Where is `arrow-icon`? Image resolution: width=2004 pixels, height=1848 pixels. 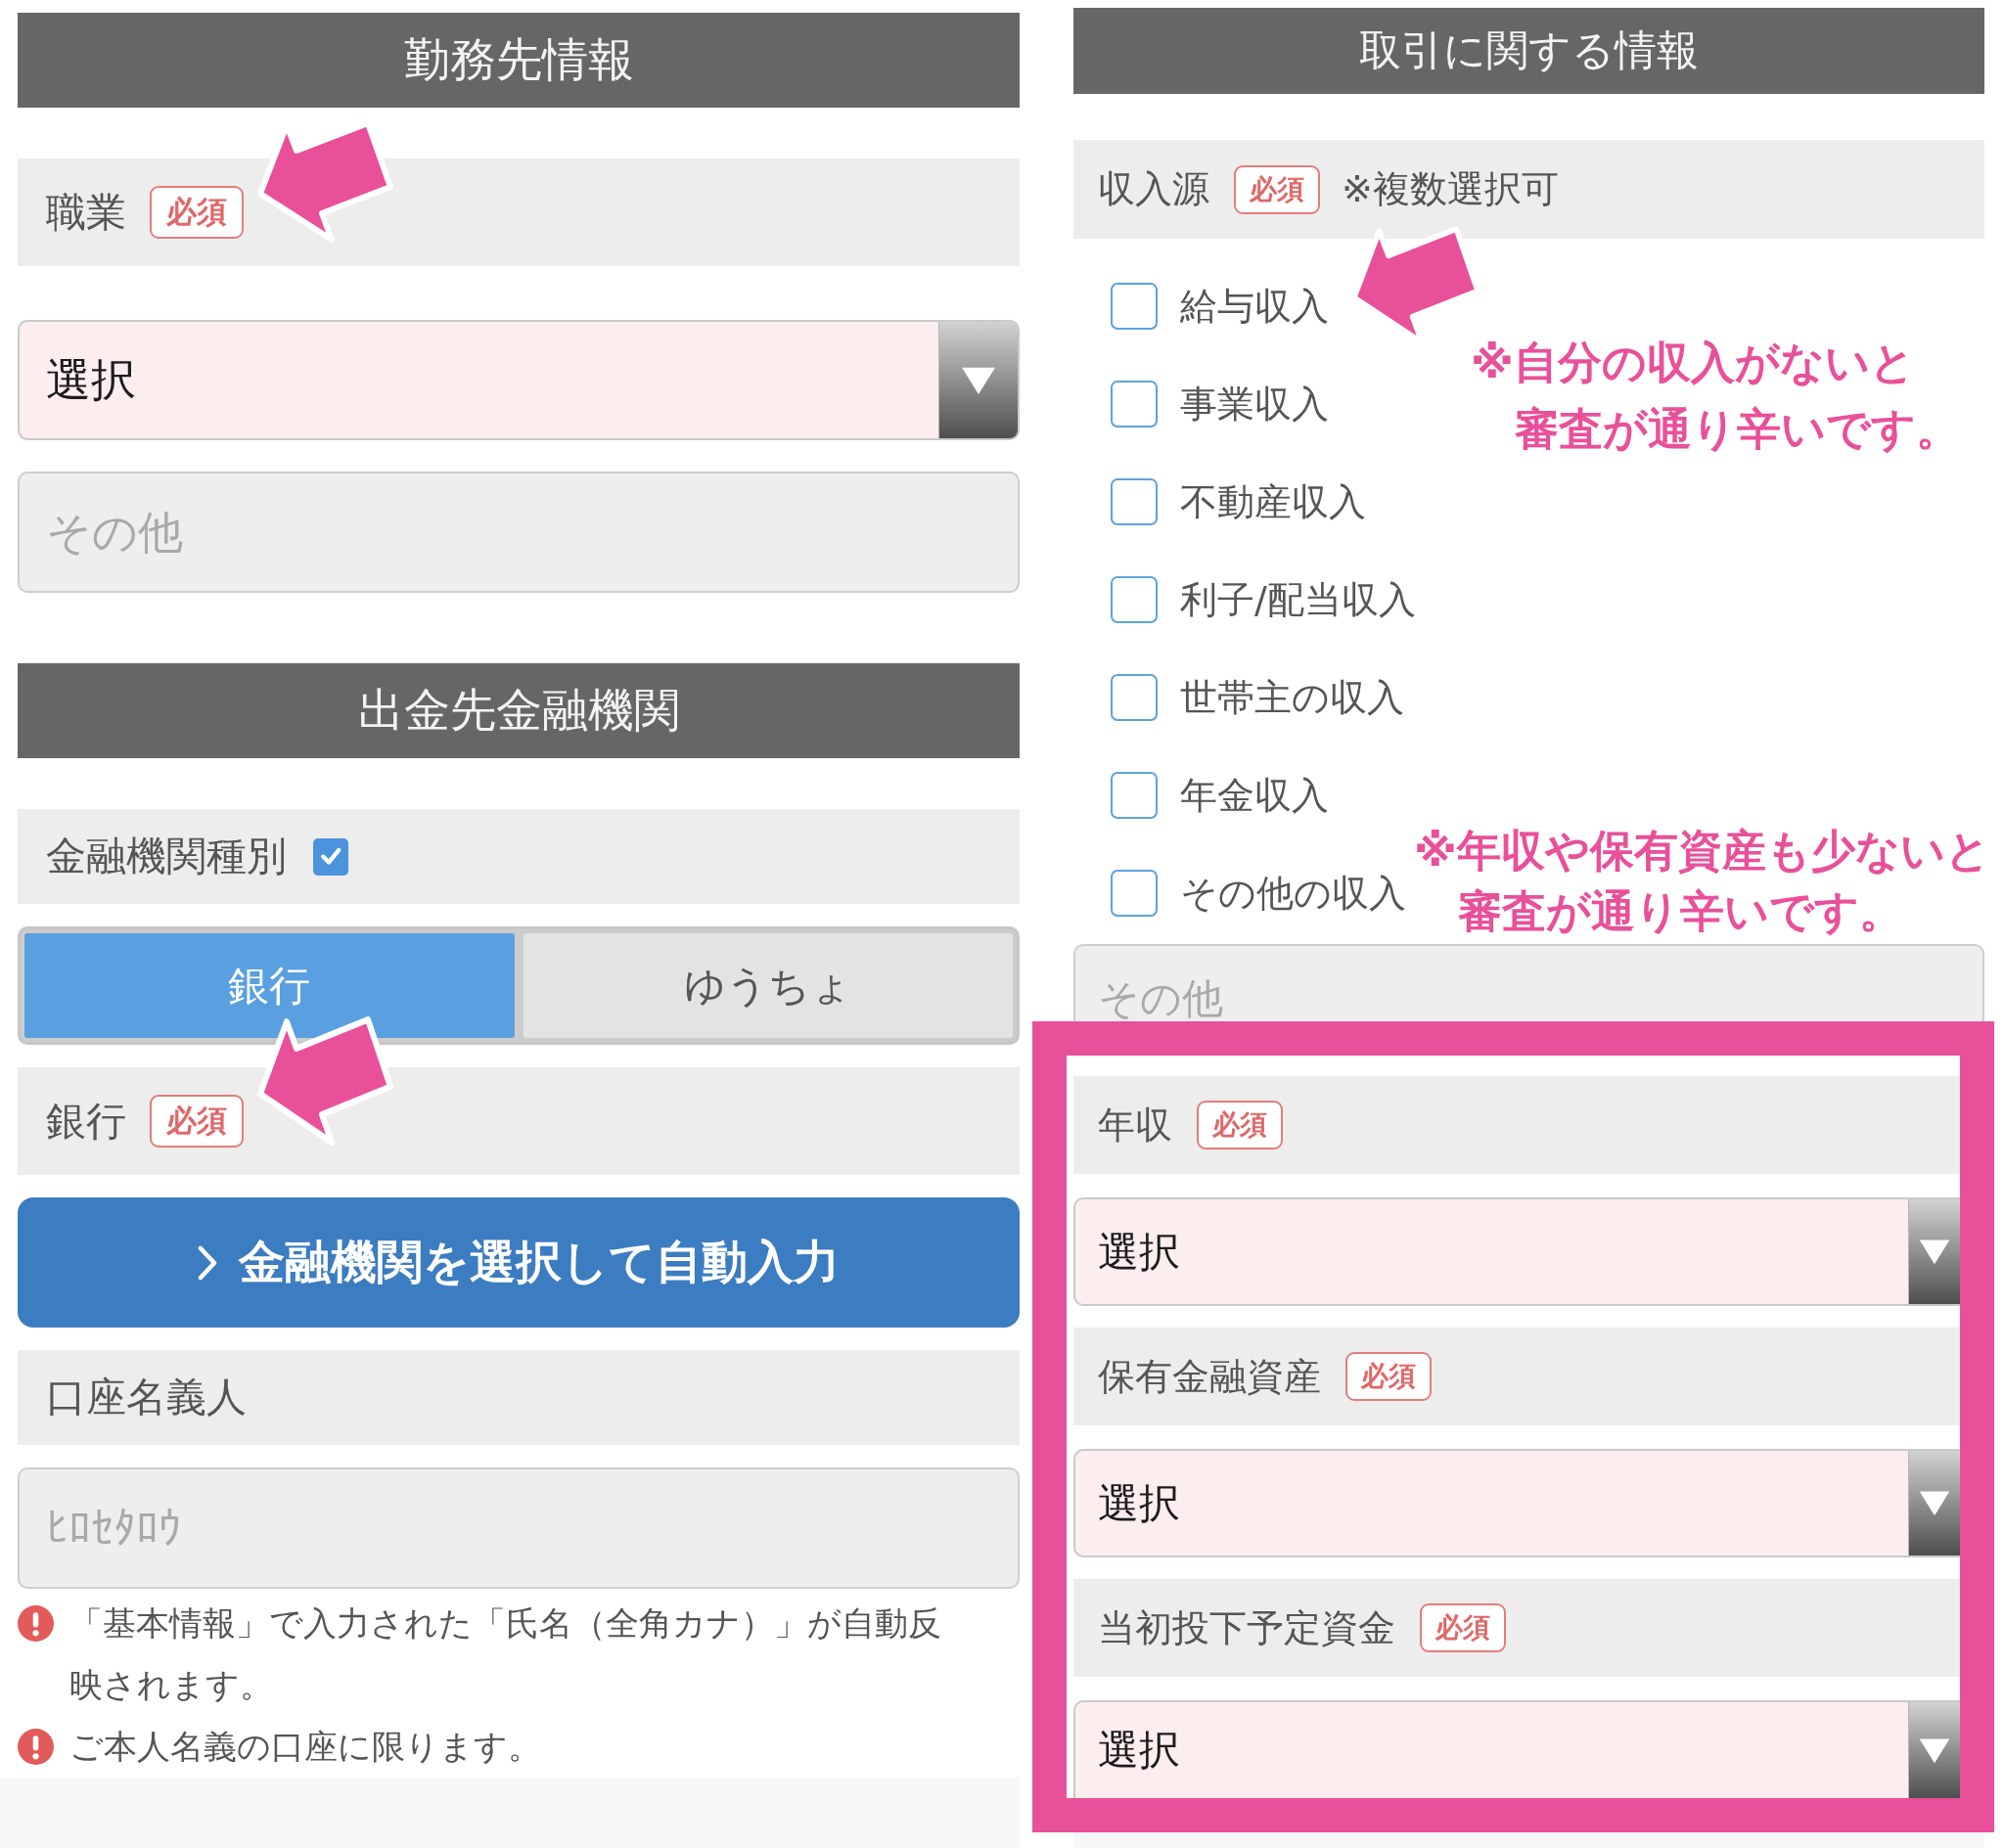
arrow-icon is located at coordinates (325, 1081).